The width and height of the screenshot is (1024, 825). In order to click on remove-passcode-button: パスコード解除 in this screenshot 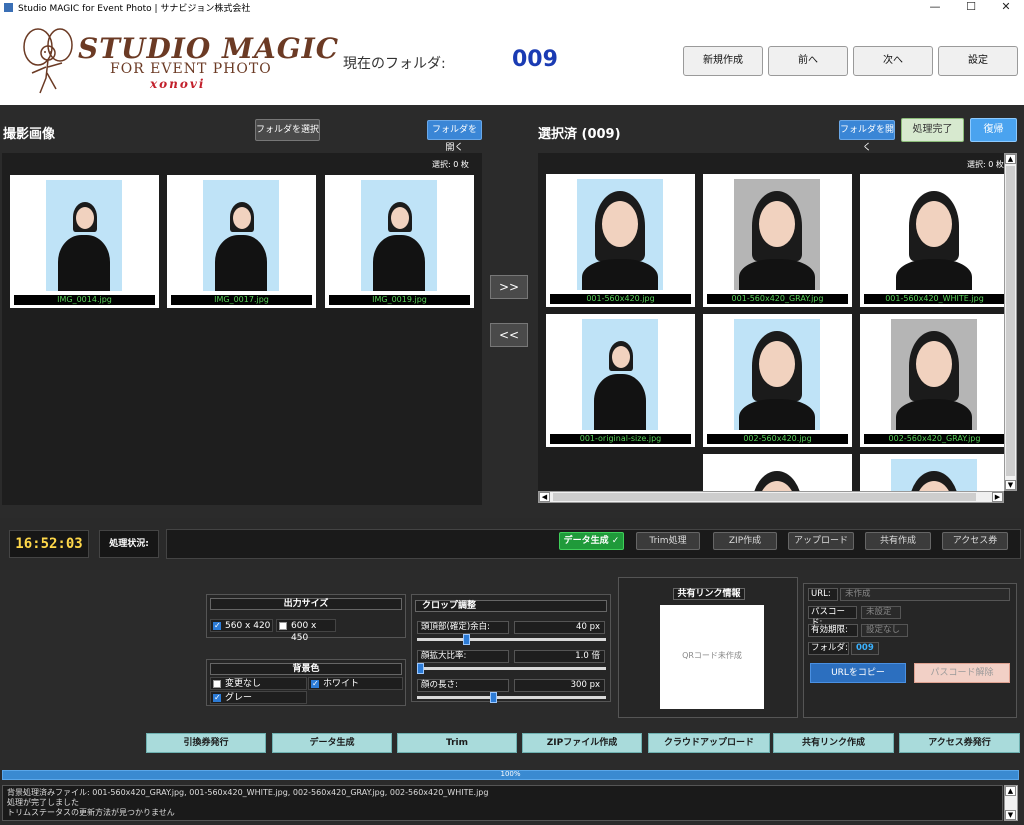, I will do `click(962, 673)`.